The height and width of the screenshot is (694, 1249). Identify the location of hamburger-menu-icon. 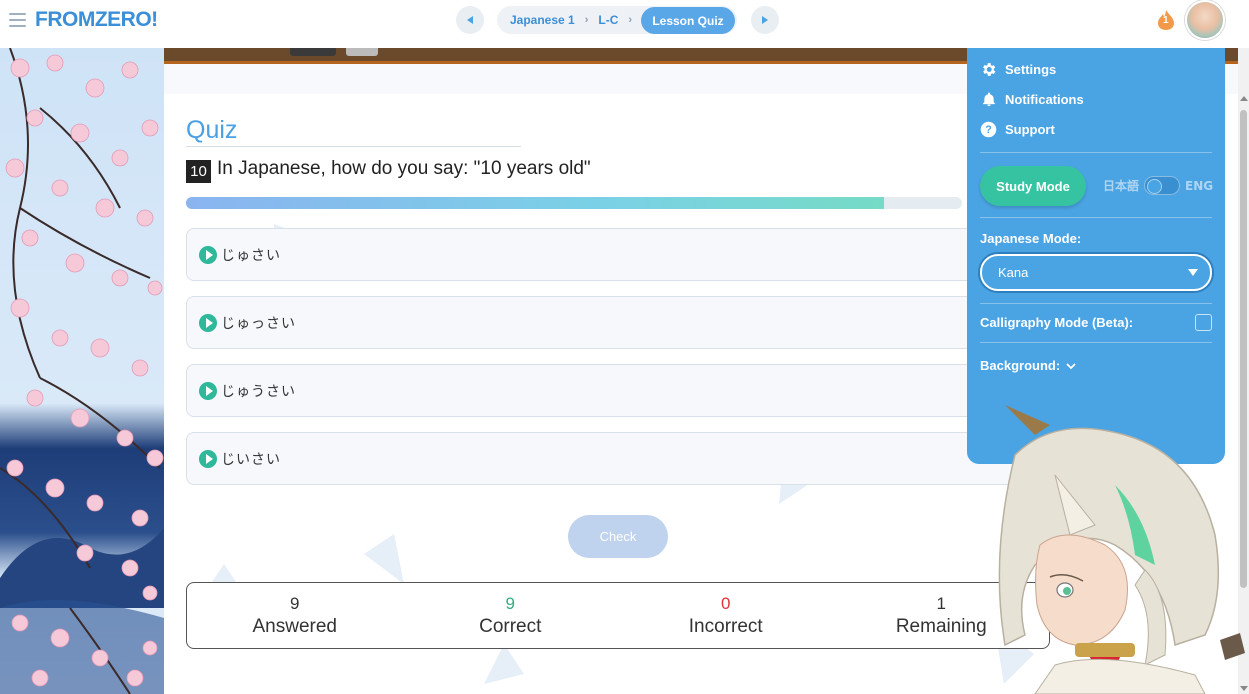
(17, 20).